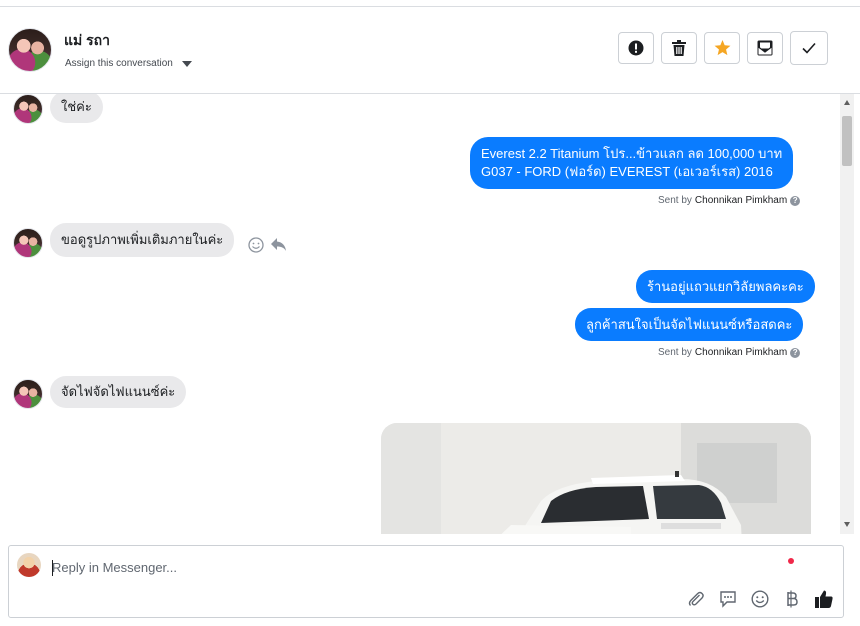 This screenshot has width=860, height=626. I want to click on envelope-icon, so click(765, 48).